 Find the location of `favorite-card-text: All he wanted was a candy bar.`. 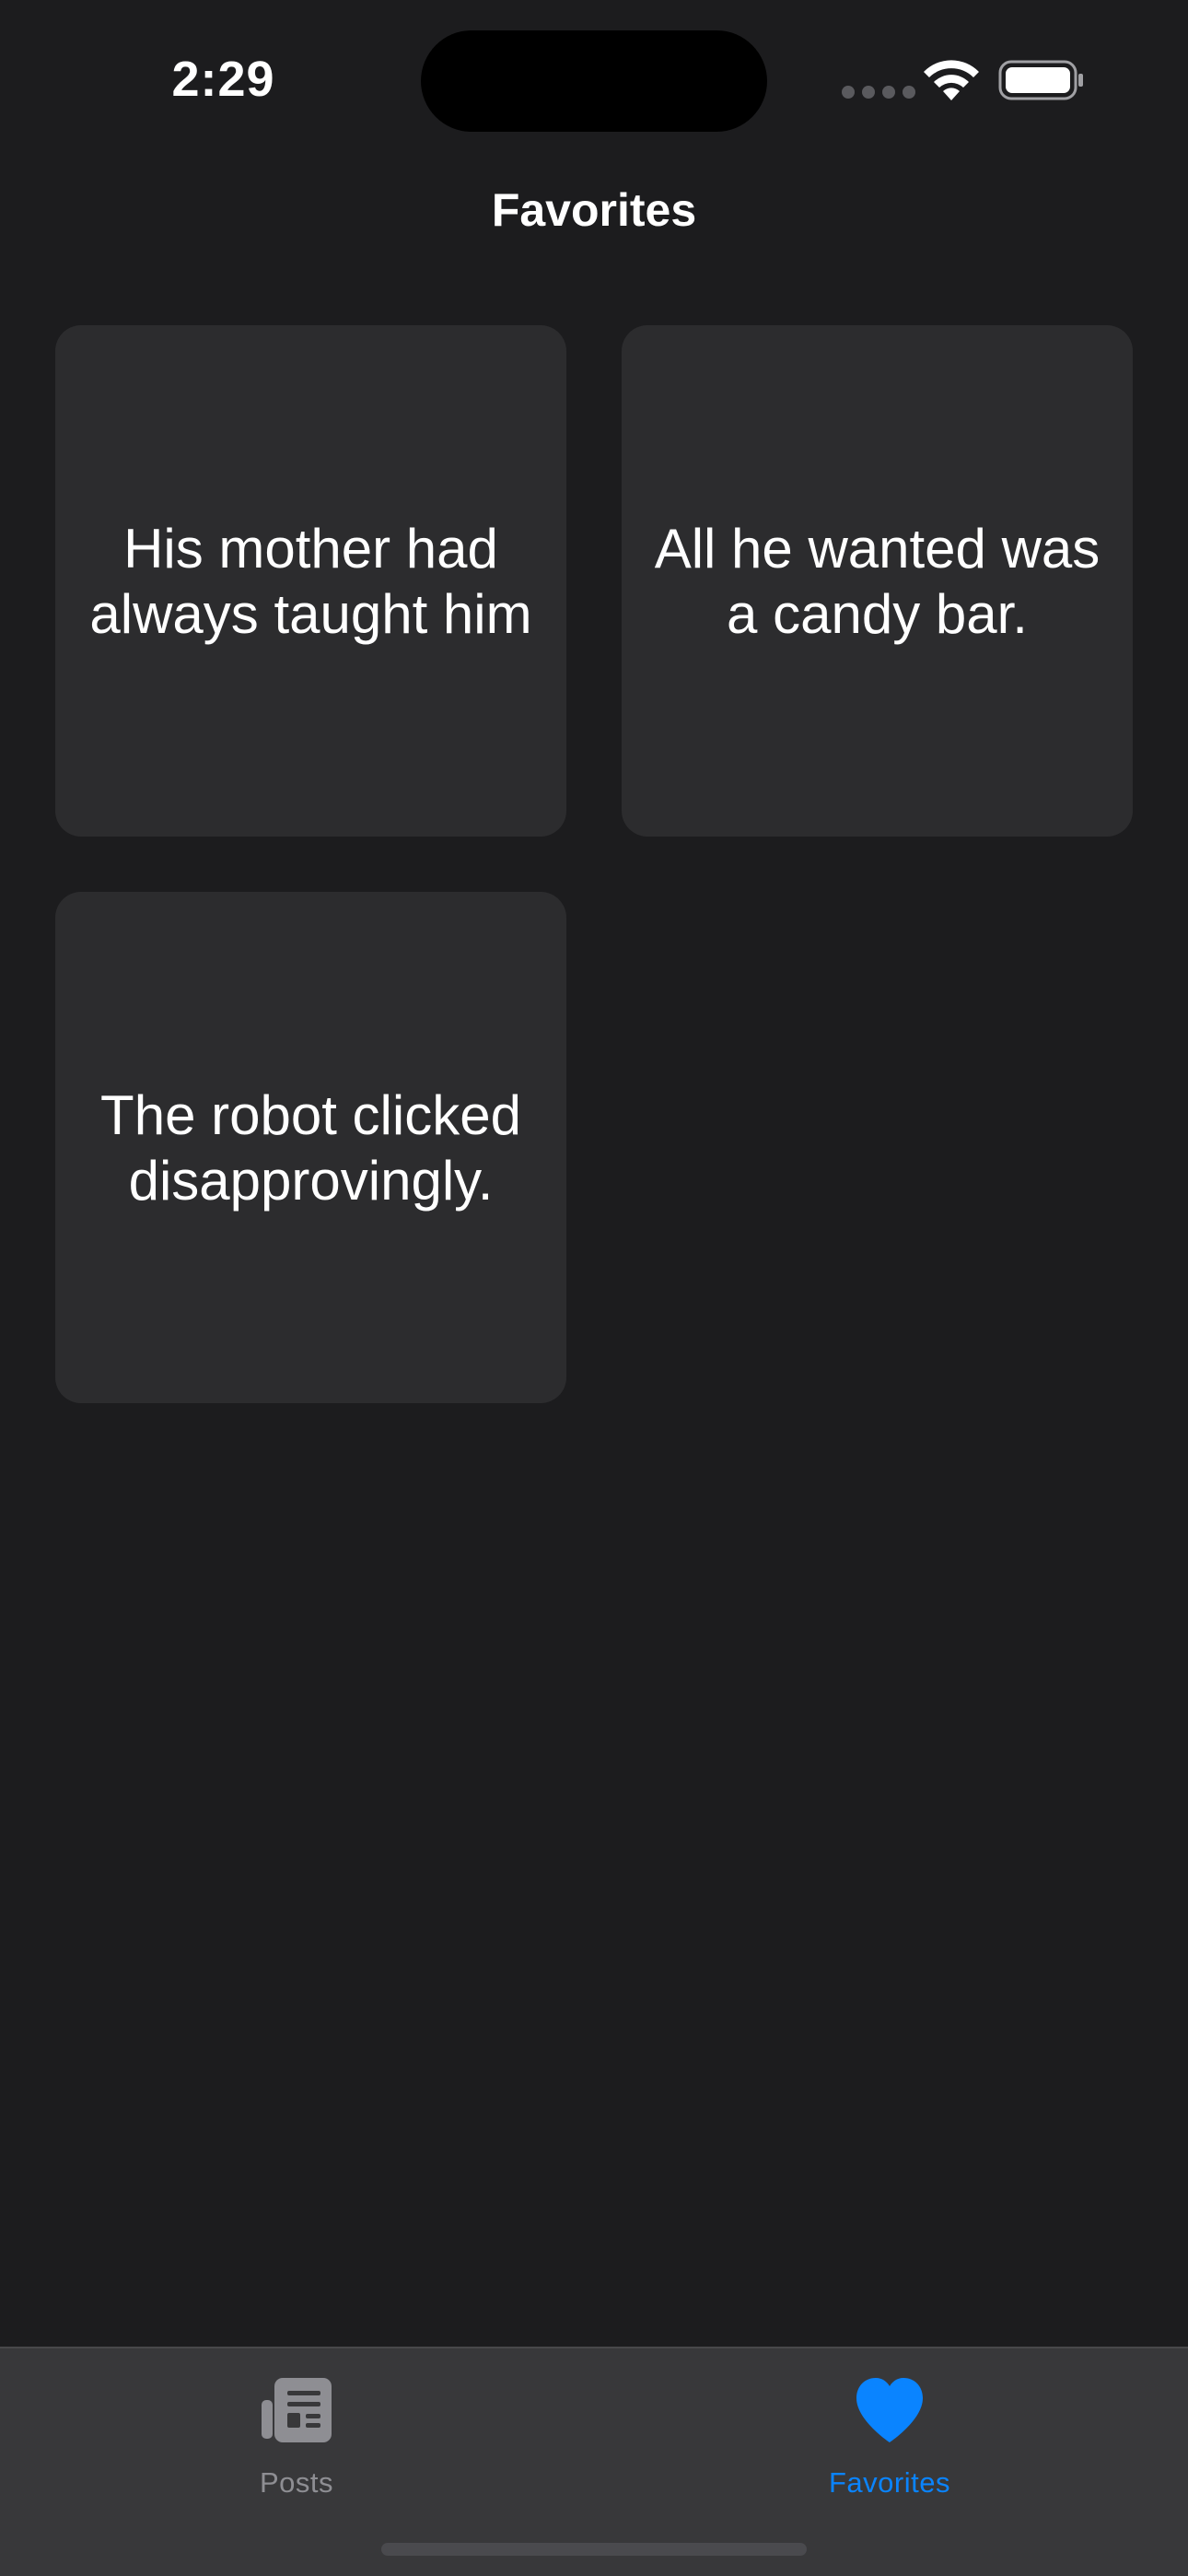

favorite-card-text: All he wanted was a candy bar. is located at coordinates (877, 581).